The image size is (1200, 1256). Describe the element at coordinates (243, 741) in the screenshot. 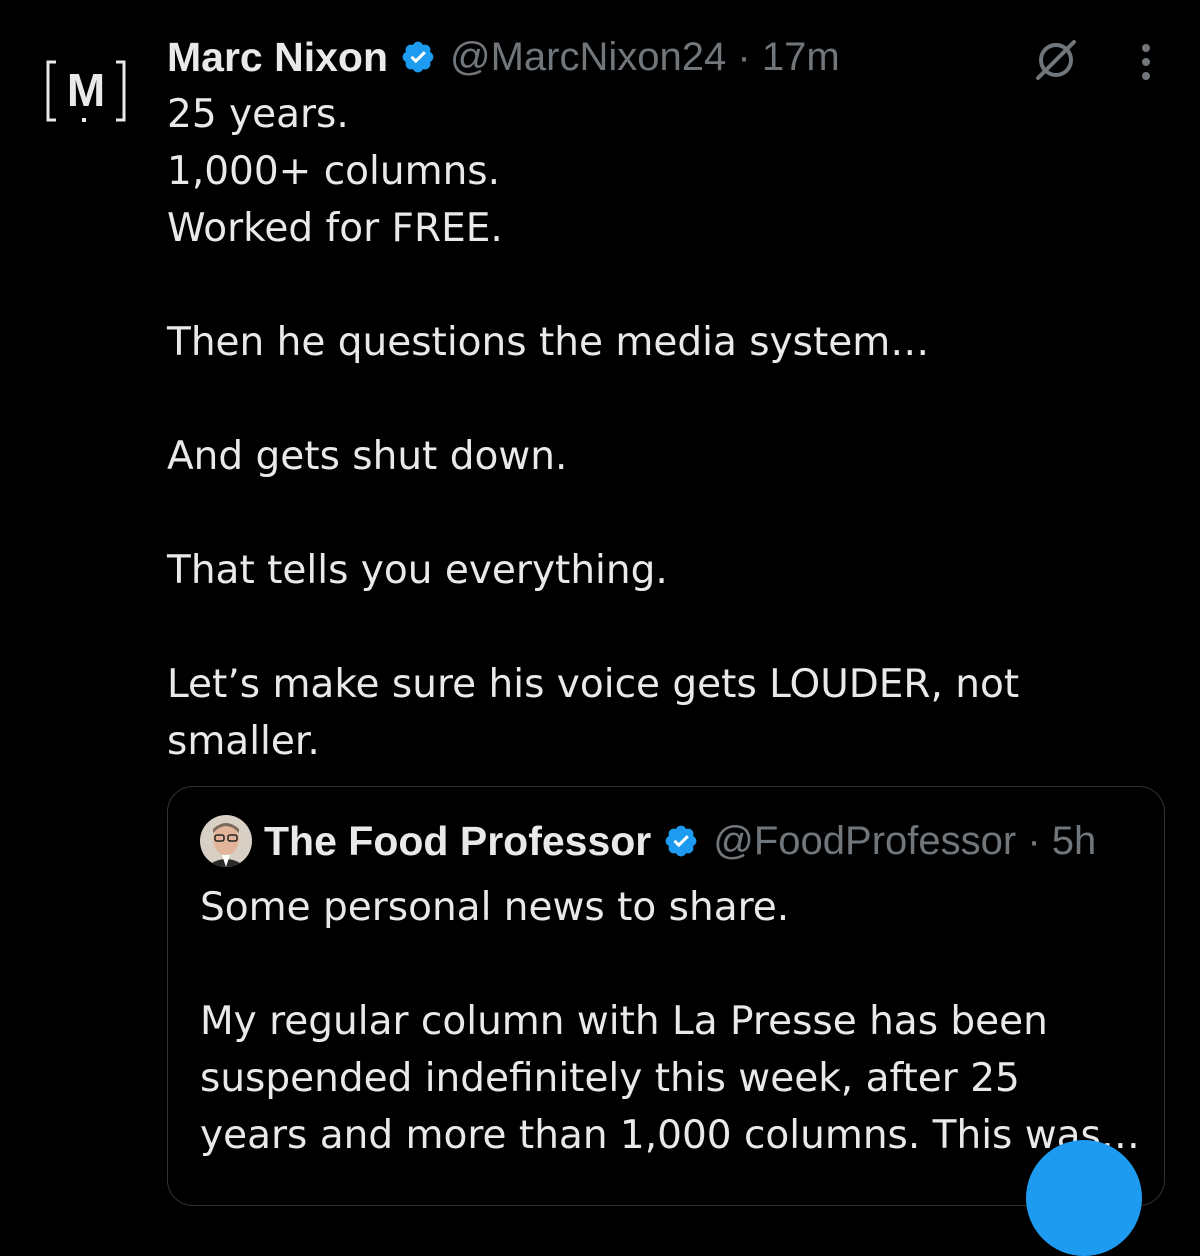

I see `tweet-line: smaller.` at that location.